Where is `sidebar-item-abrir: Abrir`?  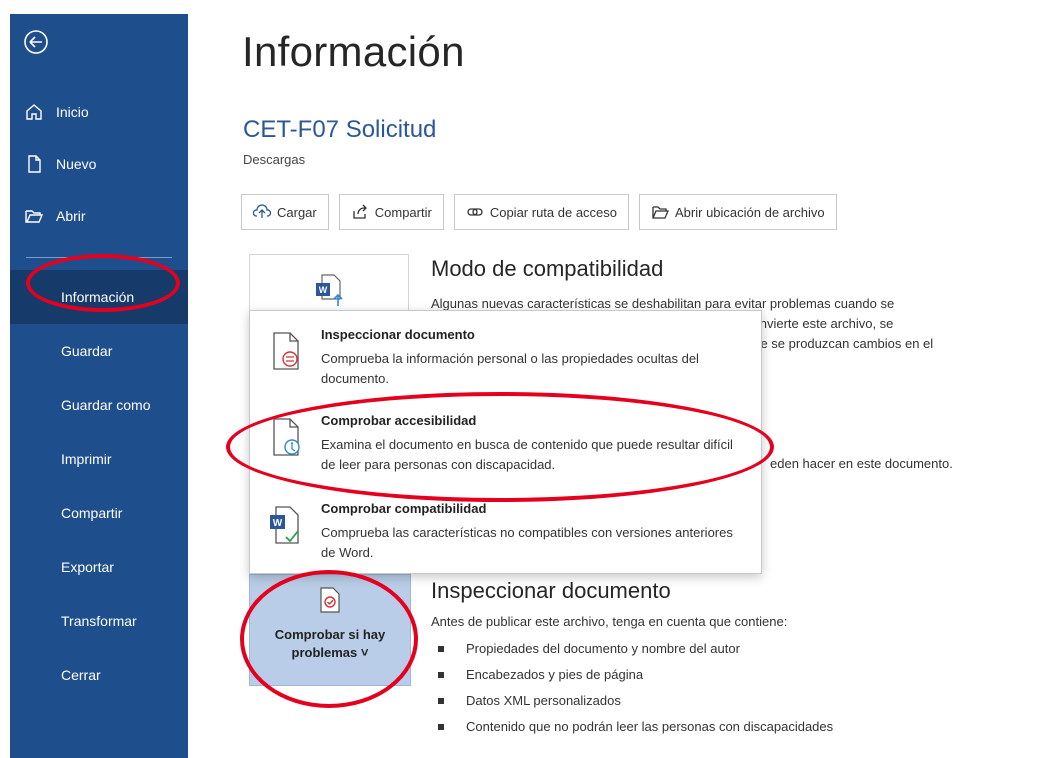
sidebar-item-abrir: Abrir is located at coordinates (99, 216).